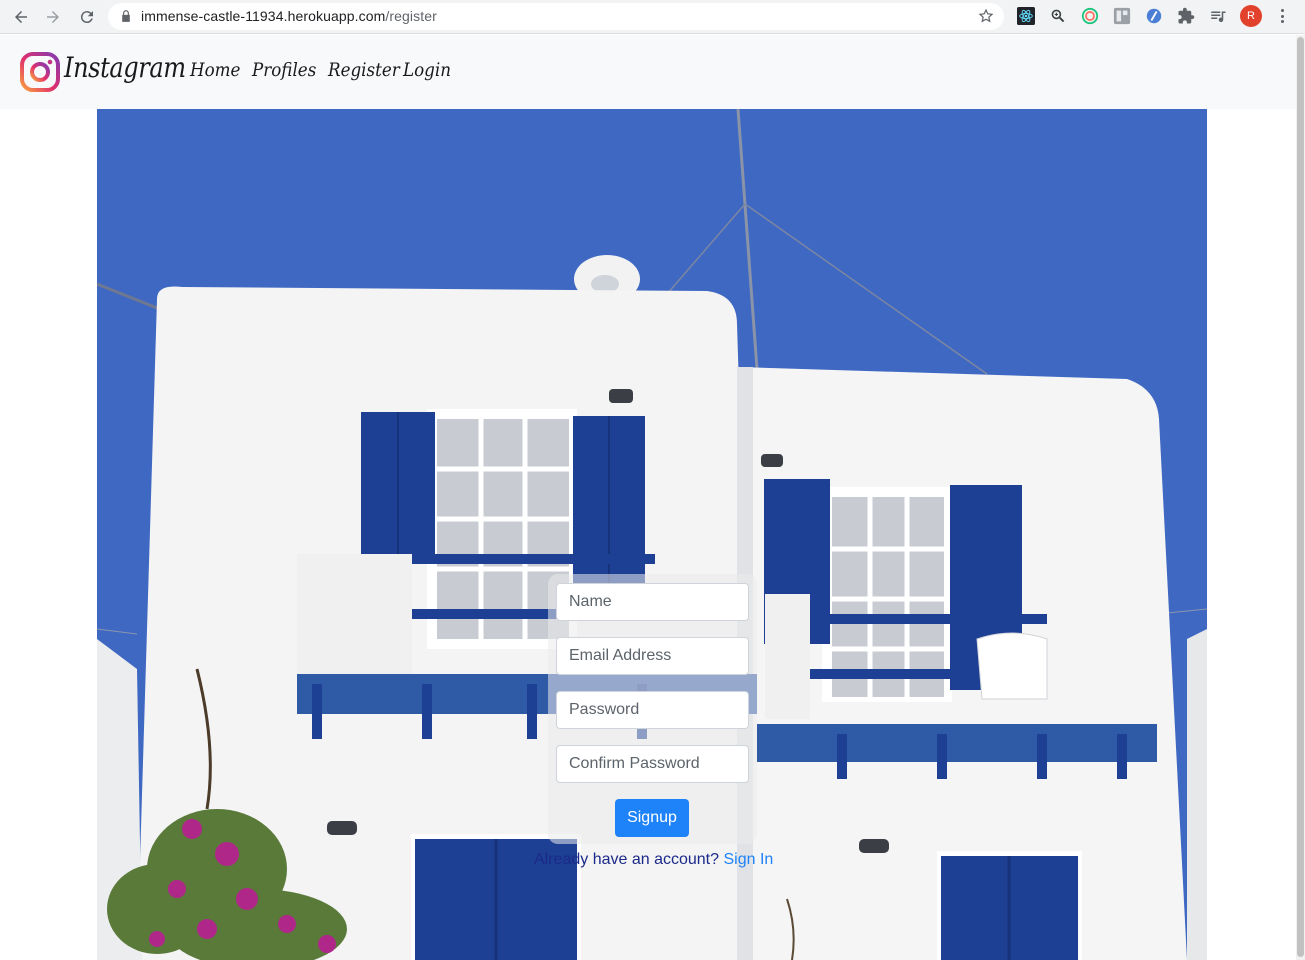 This screenshot has height=960, width=1305. What do you see at coordinates (21, 17) in the screenshot?
I see `back-icon` at bounding box center [21, 17].